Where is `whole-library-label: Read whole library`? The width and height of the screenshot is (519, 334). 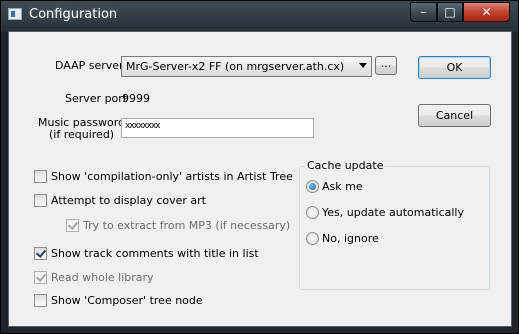 whole-library-label: Read whole library is located at coordinates (102, 277).